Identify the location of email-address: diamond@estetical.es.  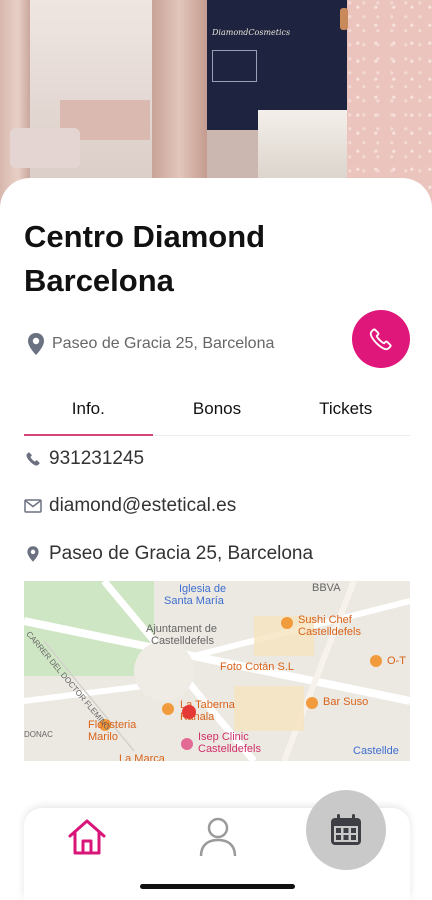
(143, 505).